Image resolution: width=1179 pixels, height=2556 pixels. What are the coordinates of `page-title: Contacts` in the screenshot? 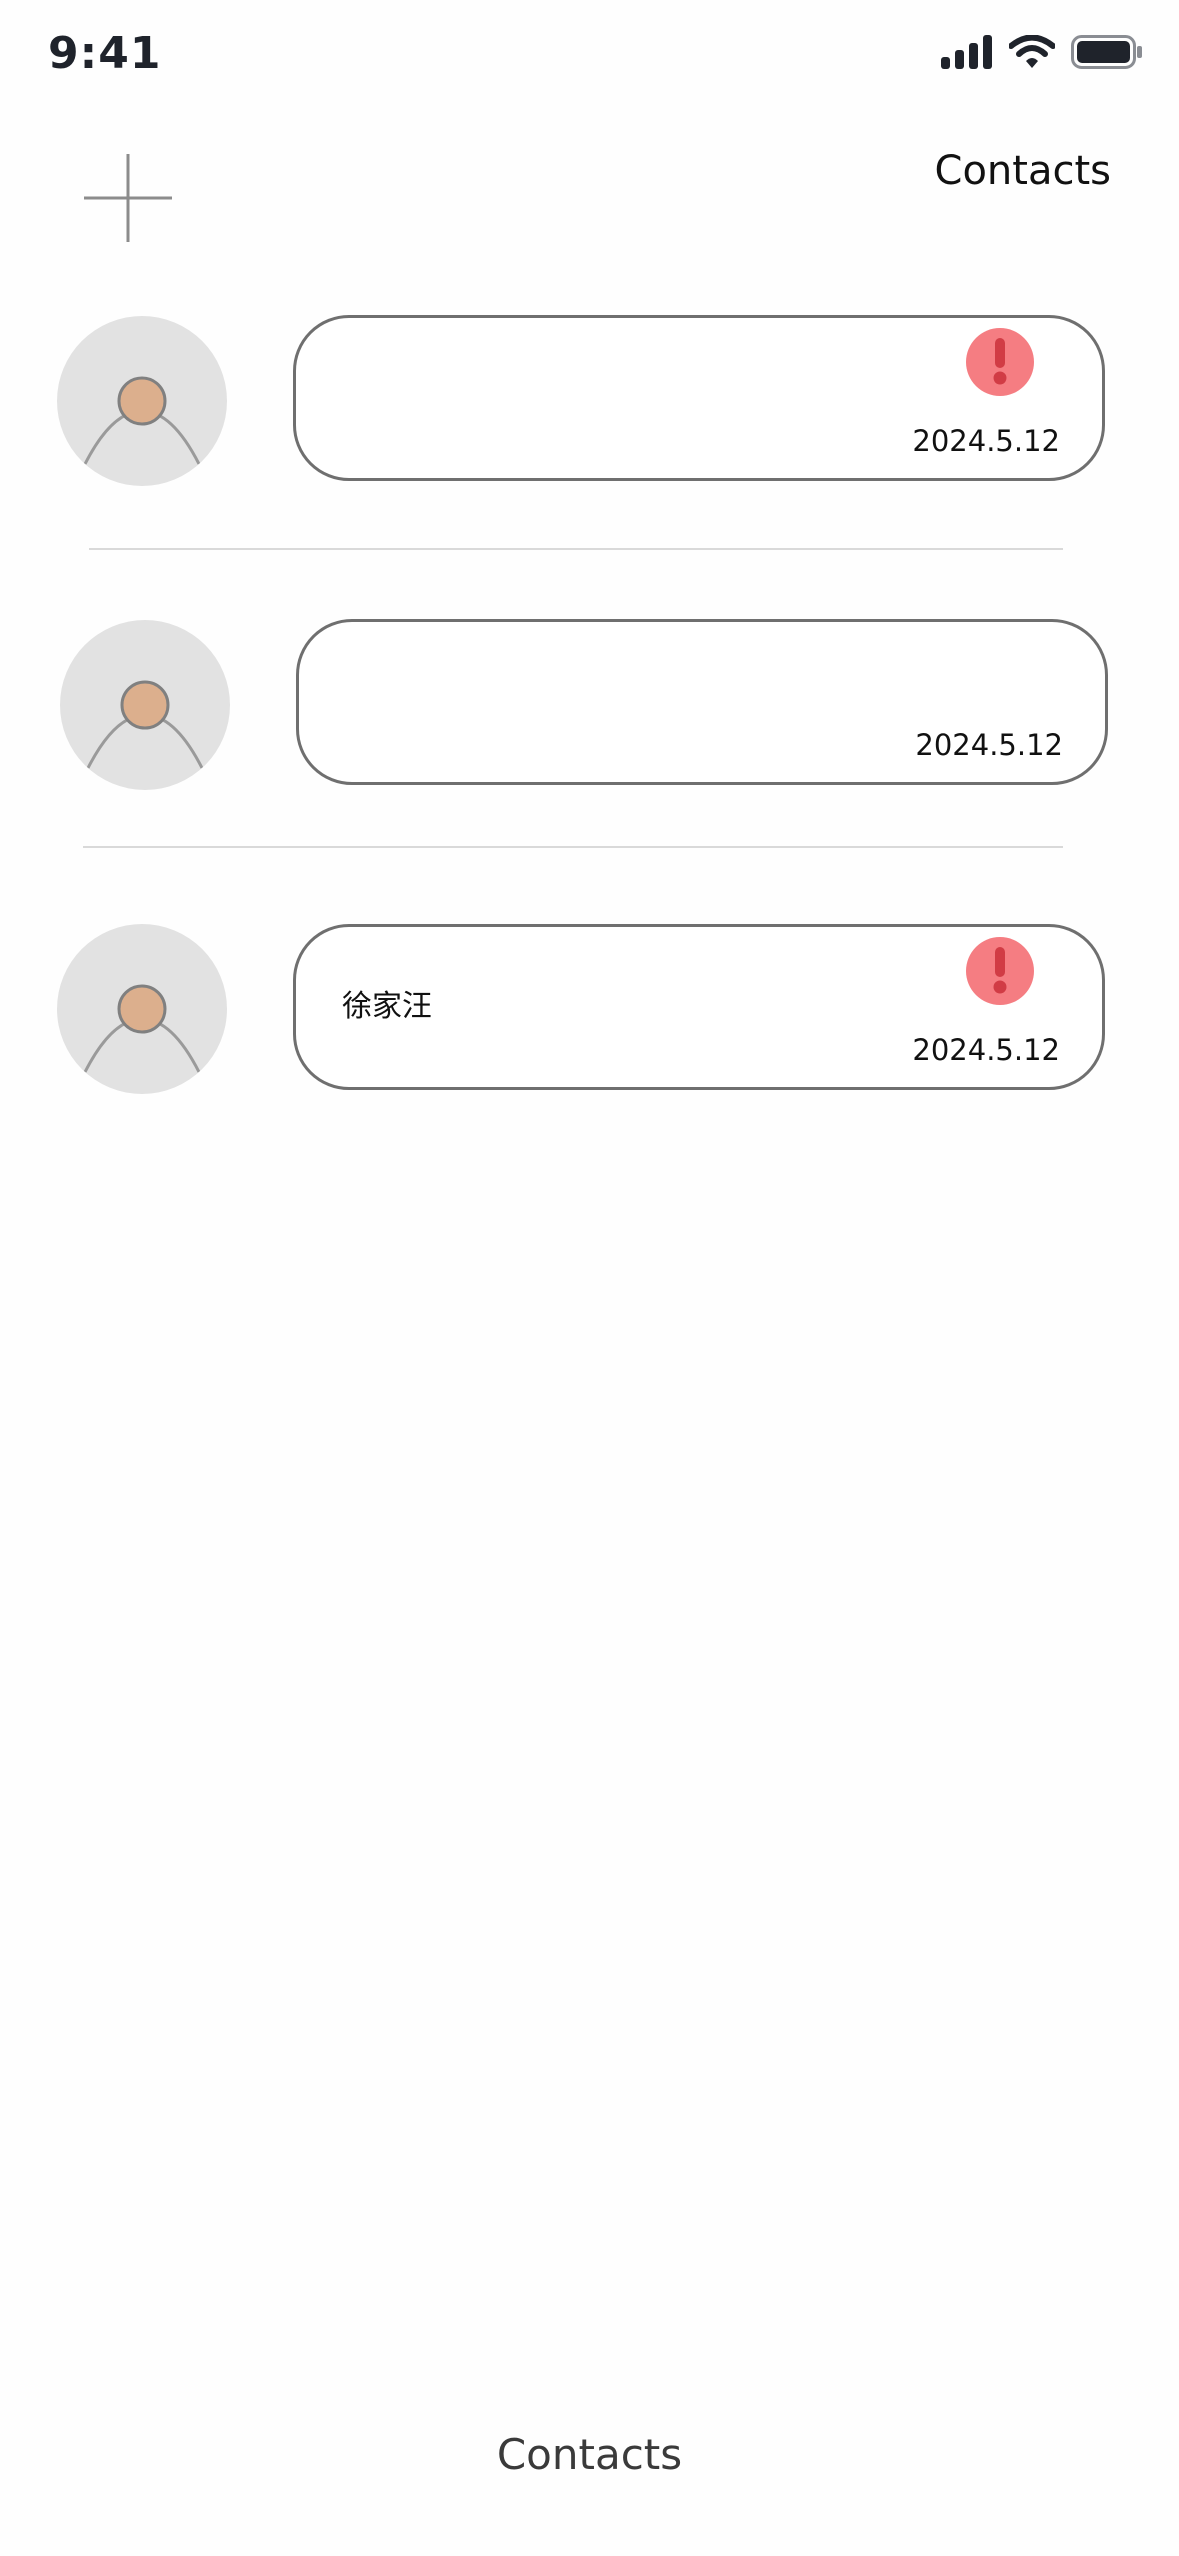 It's located at (1022, 171).